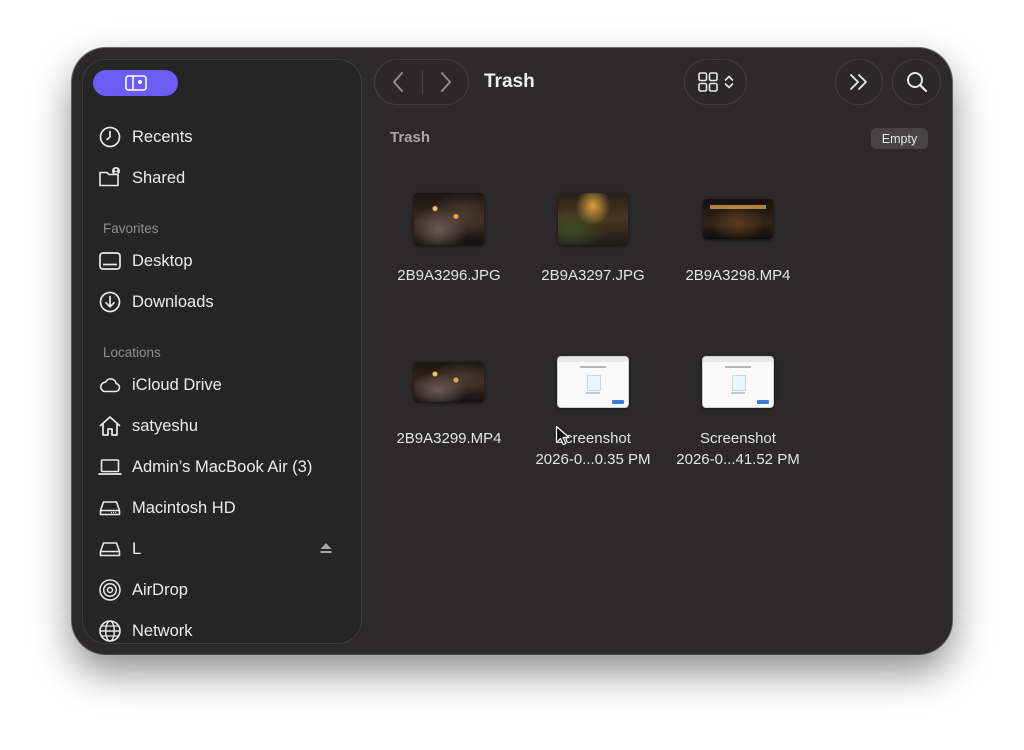 The width and height of the screenshot is (1024, 750). What do you see at coordinates (562, 435) in the screenshot?
I see `mouse-pointer-icon` at bounding box center [562, 435].